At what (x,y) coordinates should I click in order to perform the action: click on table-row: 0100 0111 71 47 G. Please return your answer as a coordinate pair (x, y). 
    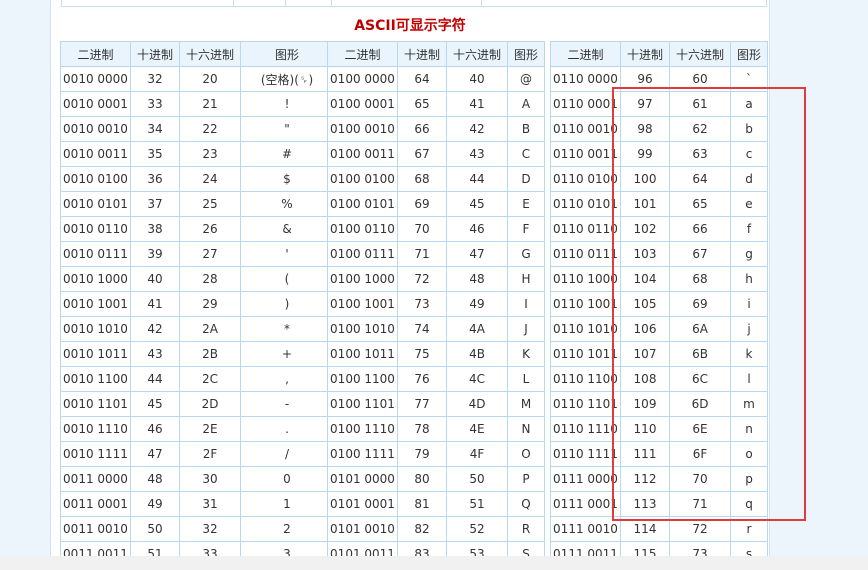
    Looking at the image, I should click on (436, 254).